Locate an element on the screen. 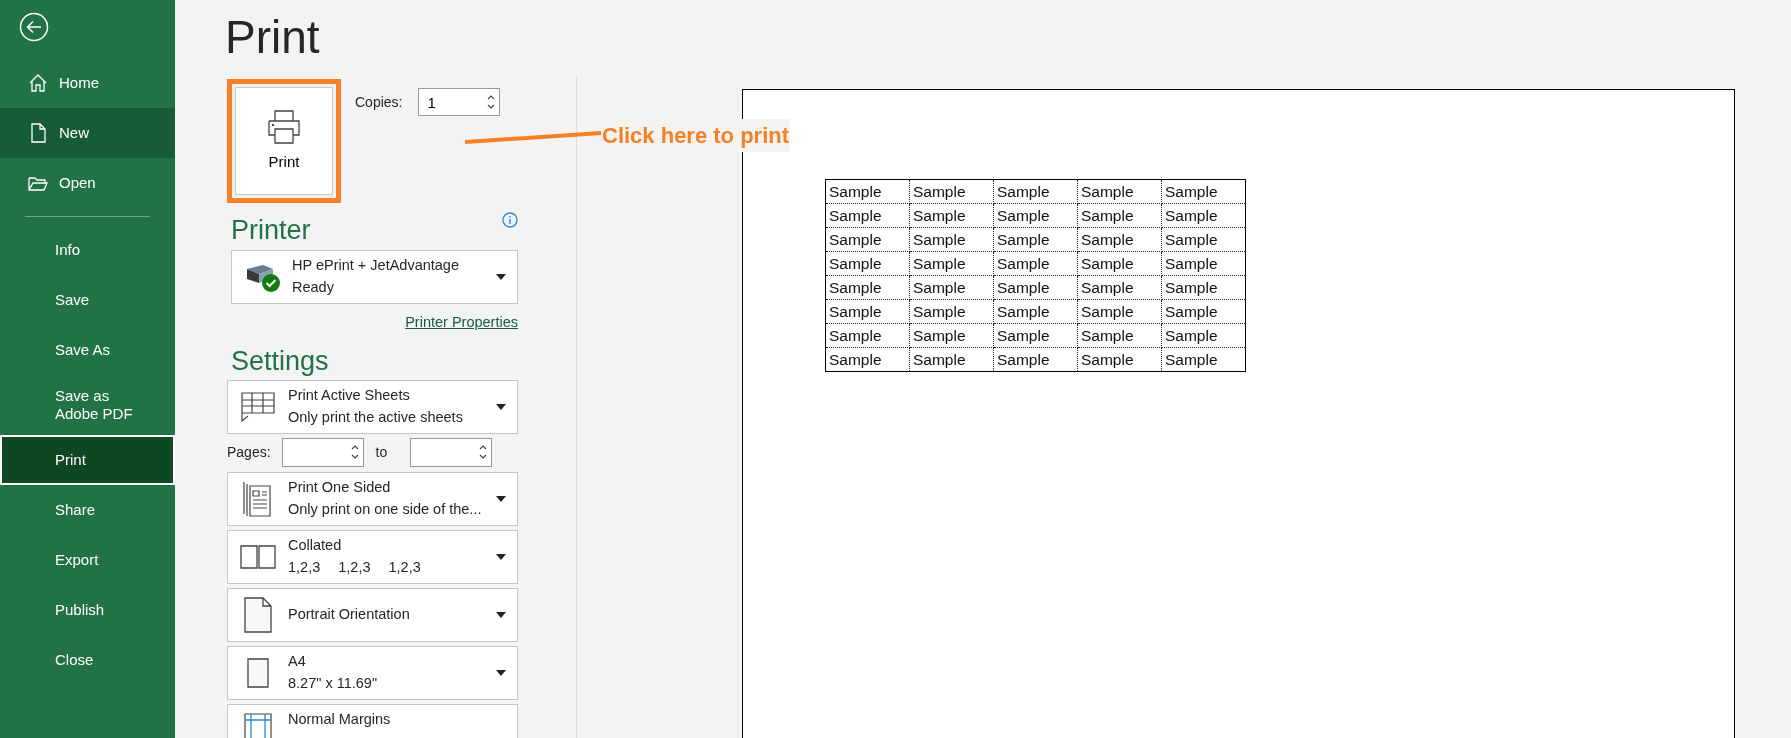 The height and width of the screenshot is (738, 1791). section-heading: Printer is located at coordinates (271, 230).